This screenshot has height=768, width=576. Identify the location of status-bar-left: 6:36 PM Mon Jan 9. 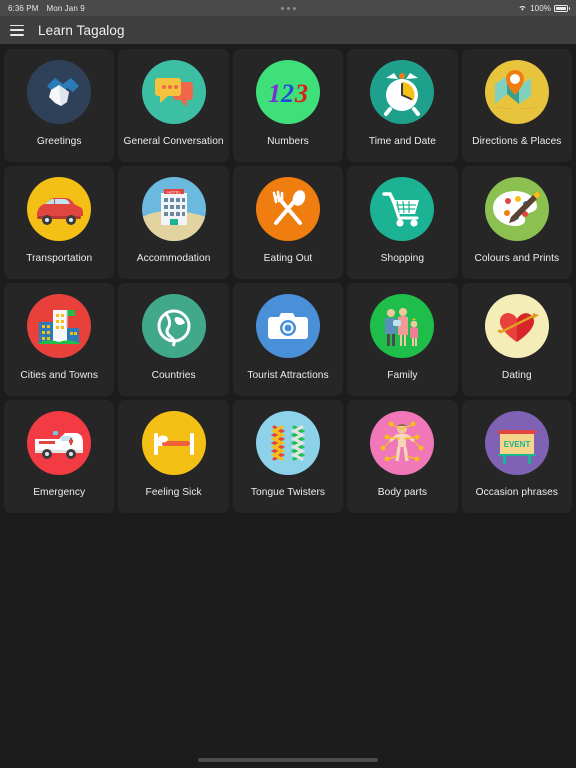
(46, 8).